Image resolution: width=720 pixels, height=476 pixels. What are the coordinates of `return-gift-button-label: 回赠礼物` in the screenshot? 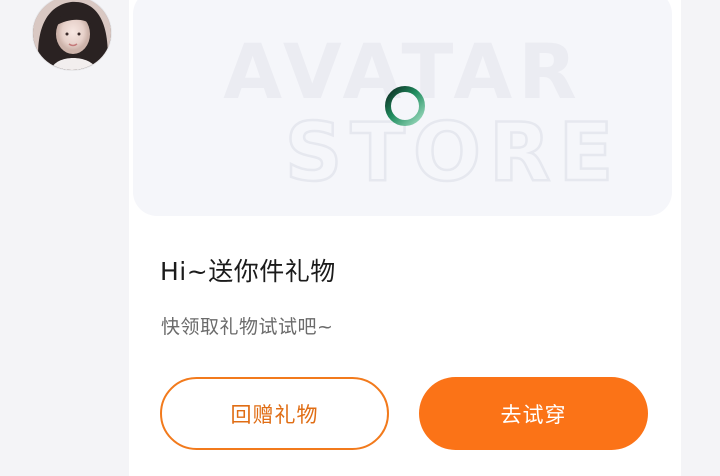 It's located at (274, 414).